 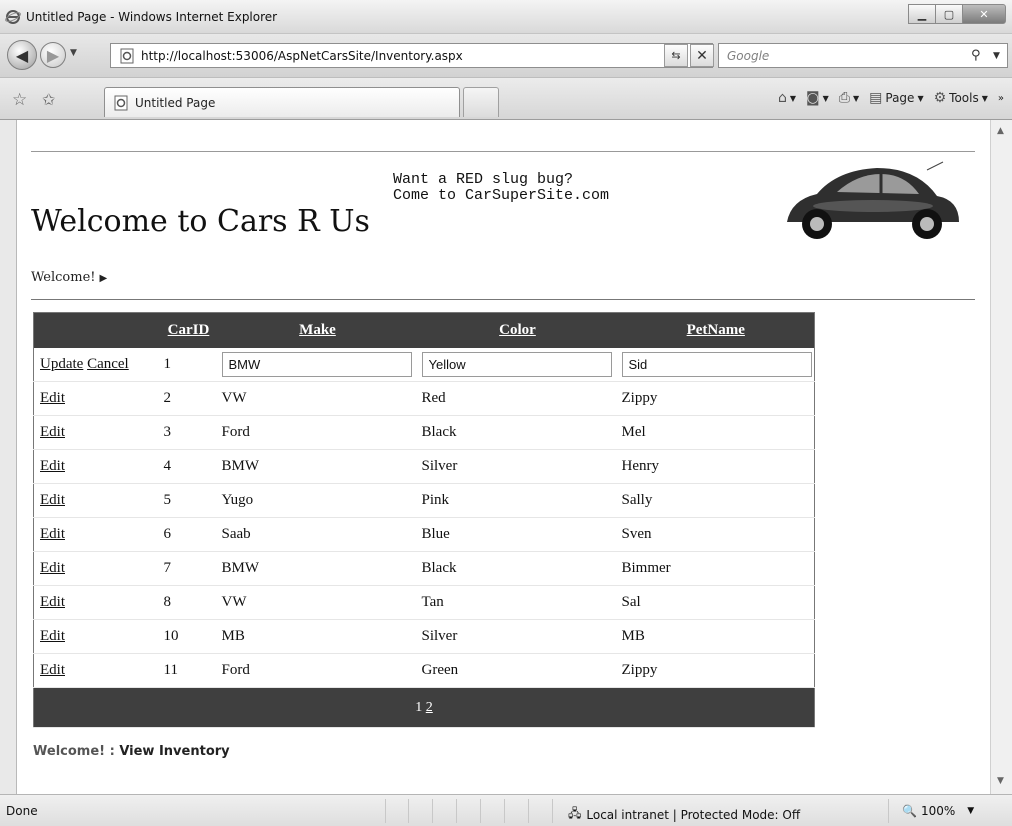 What do you see at coordinates (282, 102) in the screenshot?
I see `tab-untitled-page: Untitled Page` at bounding box center [282, 102].